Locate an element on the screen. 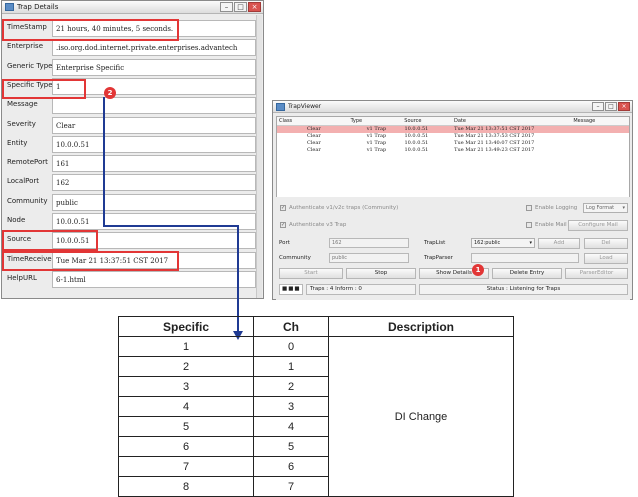  trap-cell: Tue Mar 21 13:37:51 CST 2017 is located at coordinates (494, 129).